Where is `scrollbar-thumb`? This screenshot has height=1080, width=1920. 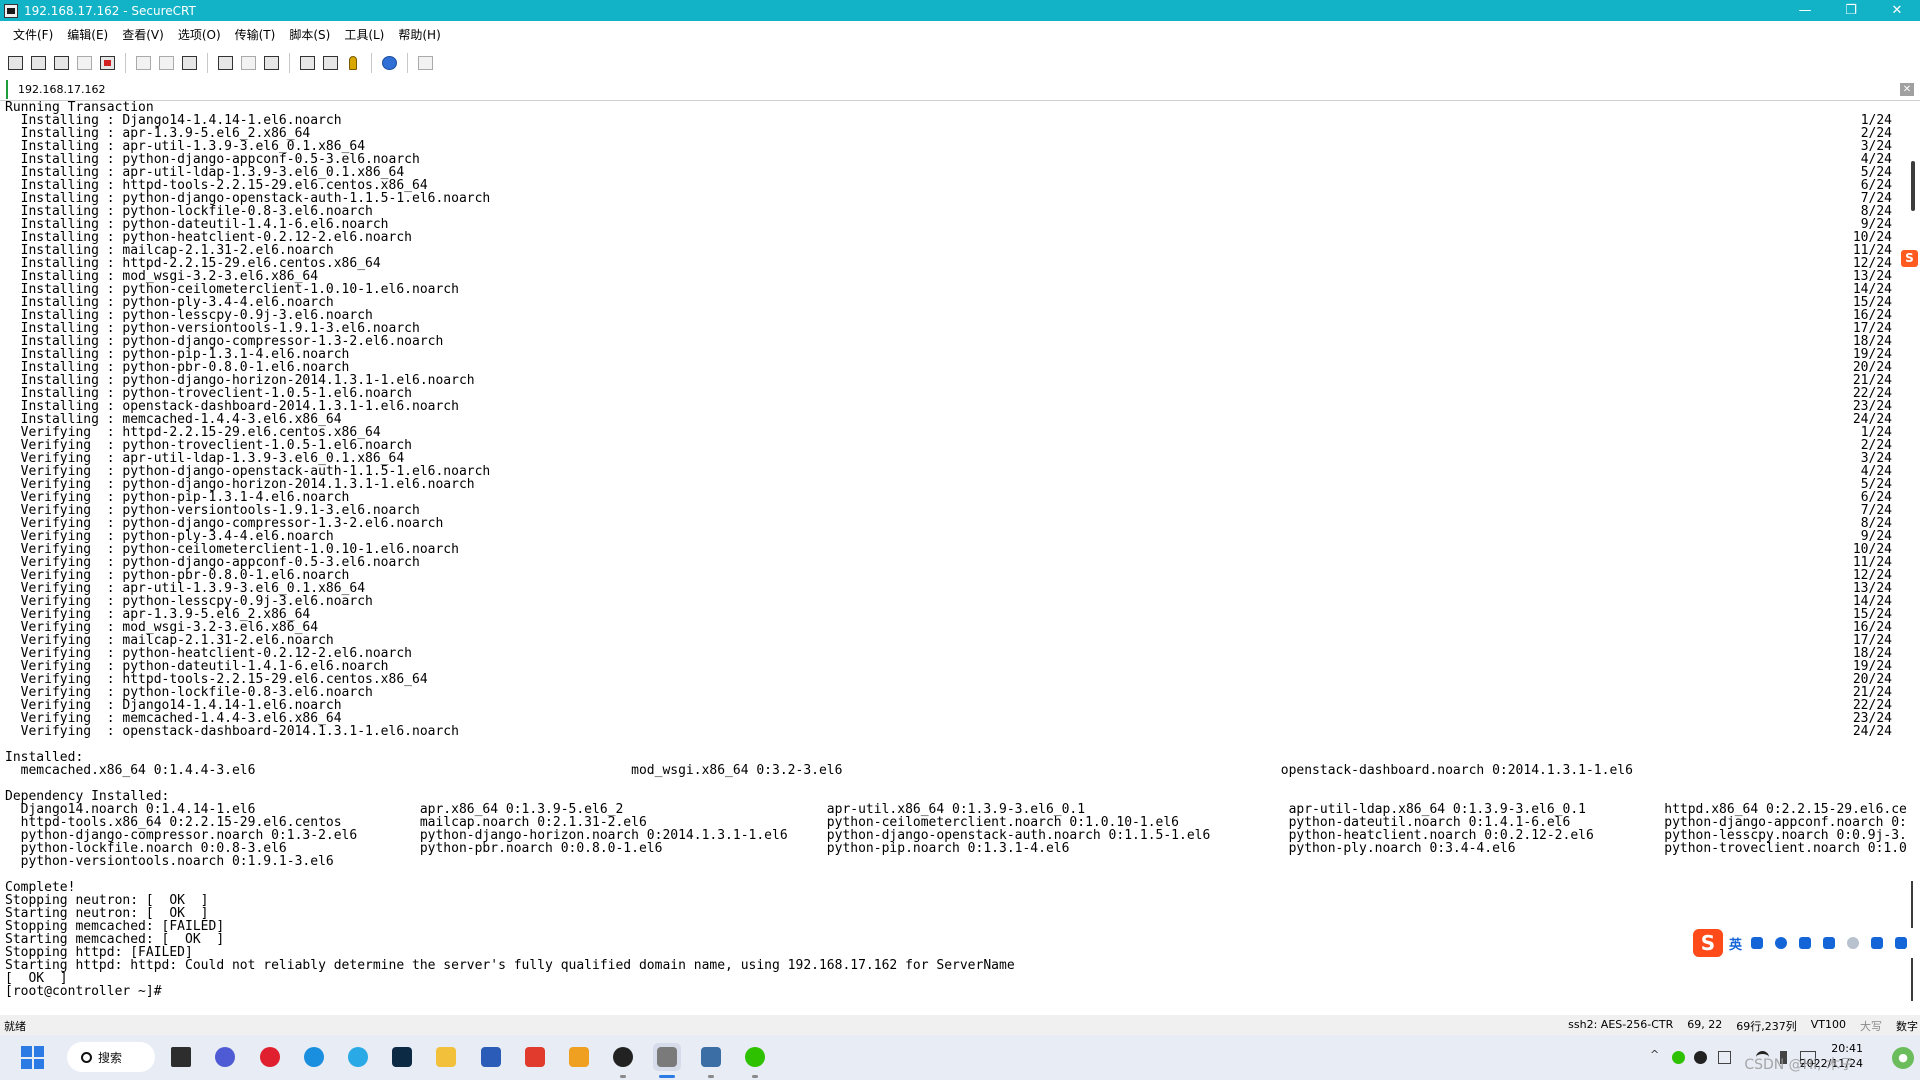 scrollbar-thumb is located at coordinates (1913, 186).